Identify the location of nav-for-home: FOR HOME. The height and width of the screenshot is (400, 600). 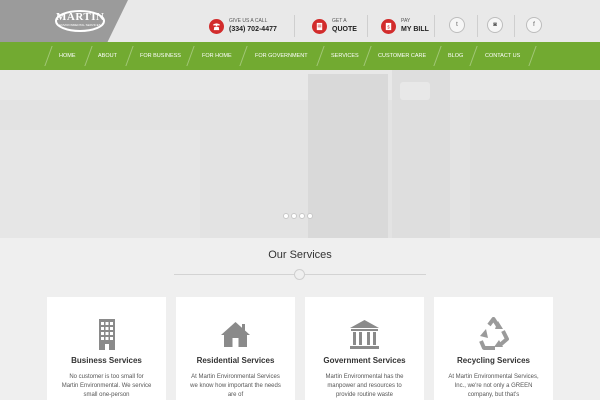
(217, 56).